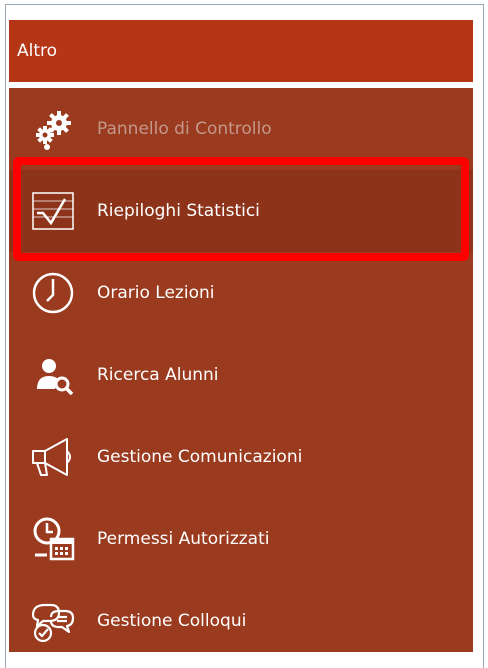 The height and width of the screenshot is (668, 488). What do you see at coordinates (200, 457) in the screenshot?
I see `menu-item-label: Gestione Comunicazioni` at bounding box center [200, 457].